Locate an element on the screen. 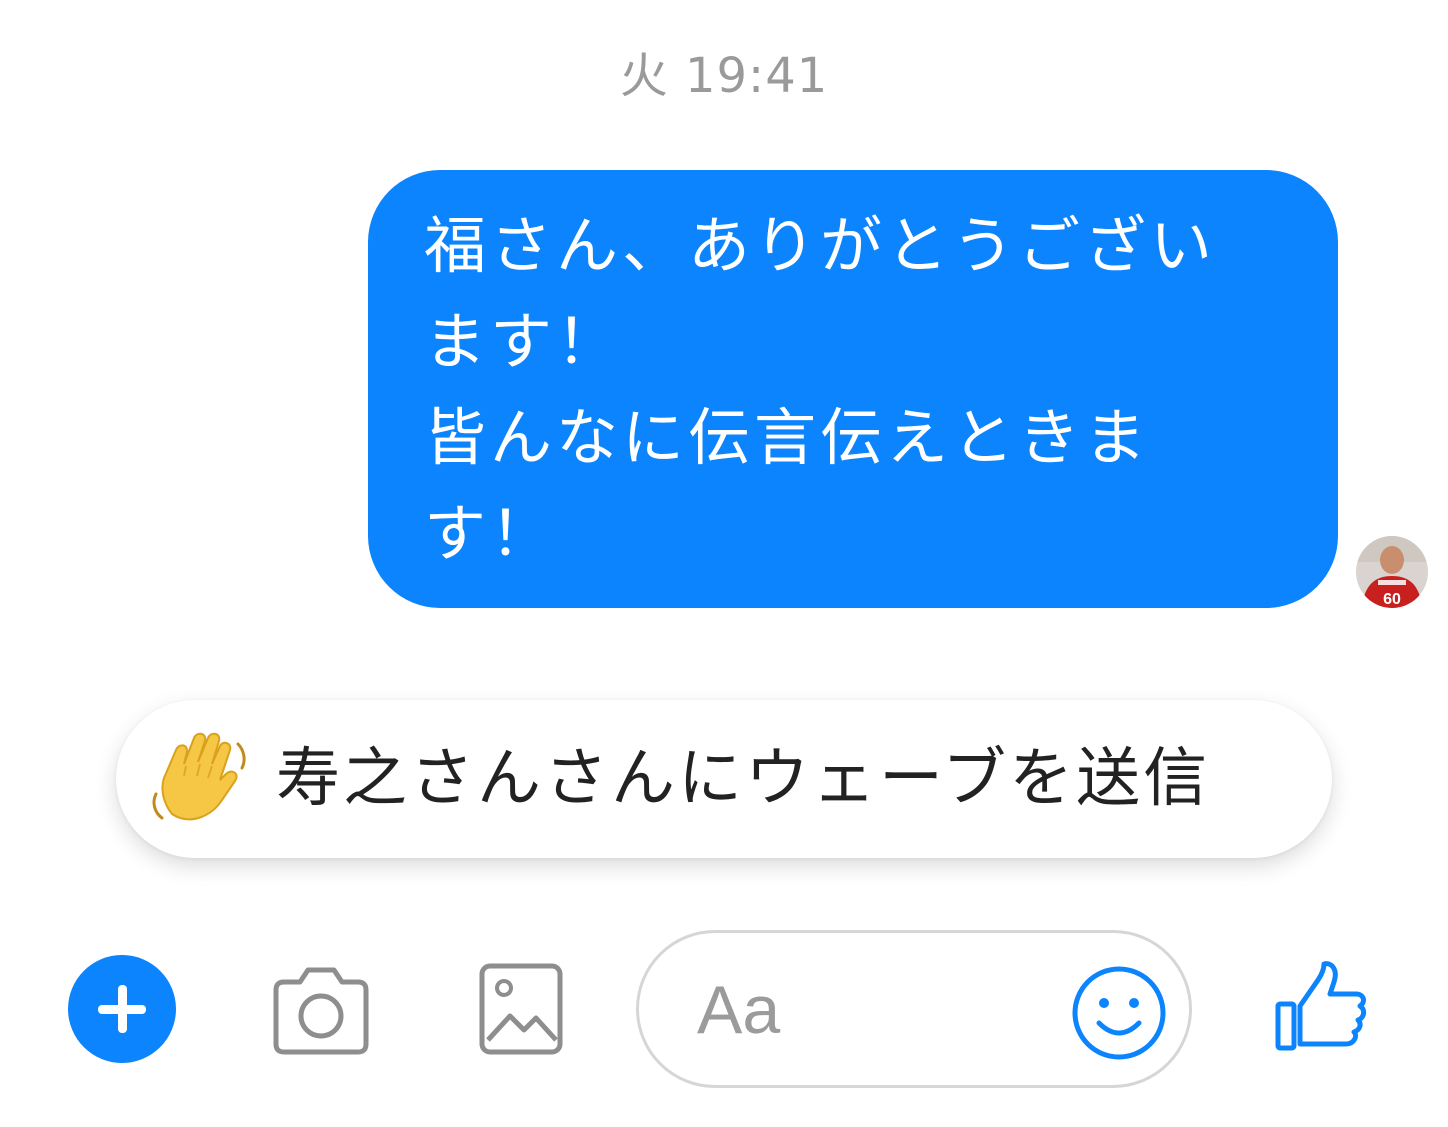 The image size is (1448, 1127). wave-sent-notice: 寿之さんさんにウェーブを送信 is located at coordinates (724, 779).